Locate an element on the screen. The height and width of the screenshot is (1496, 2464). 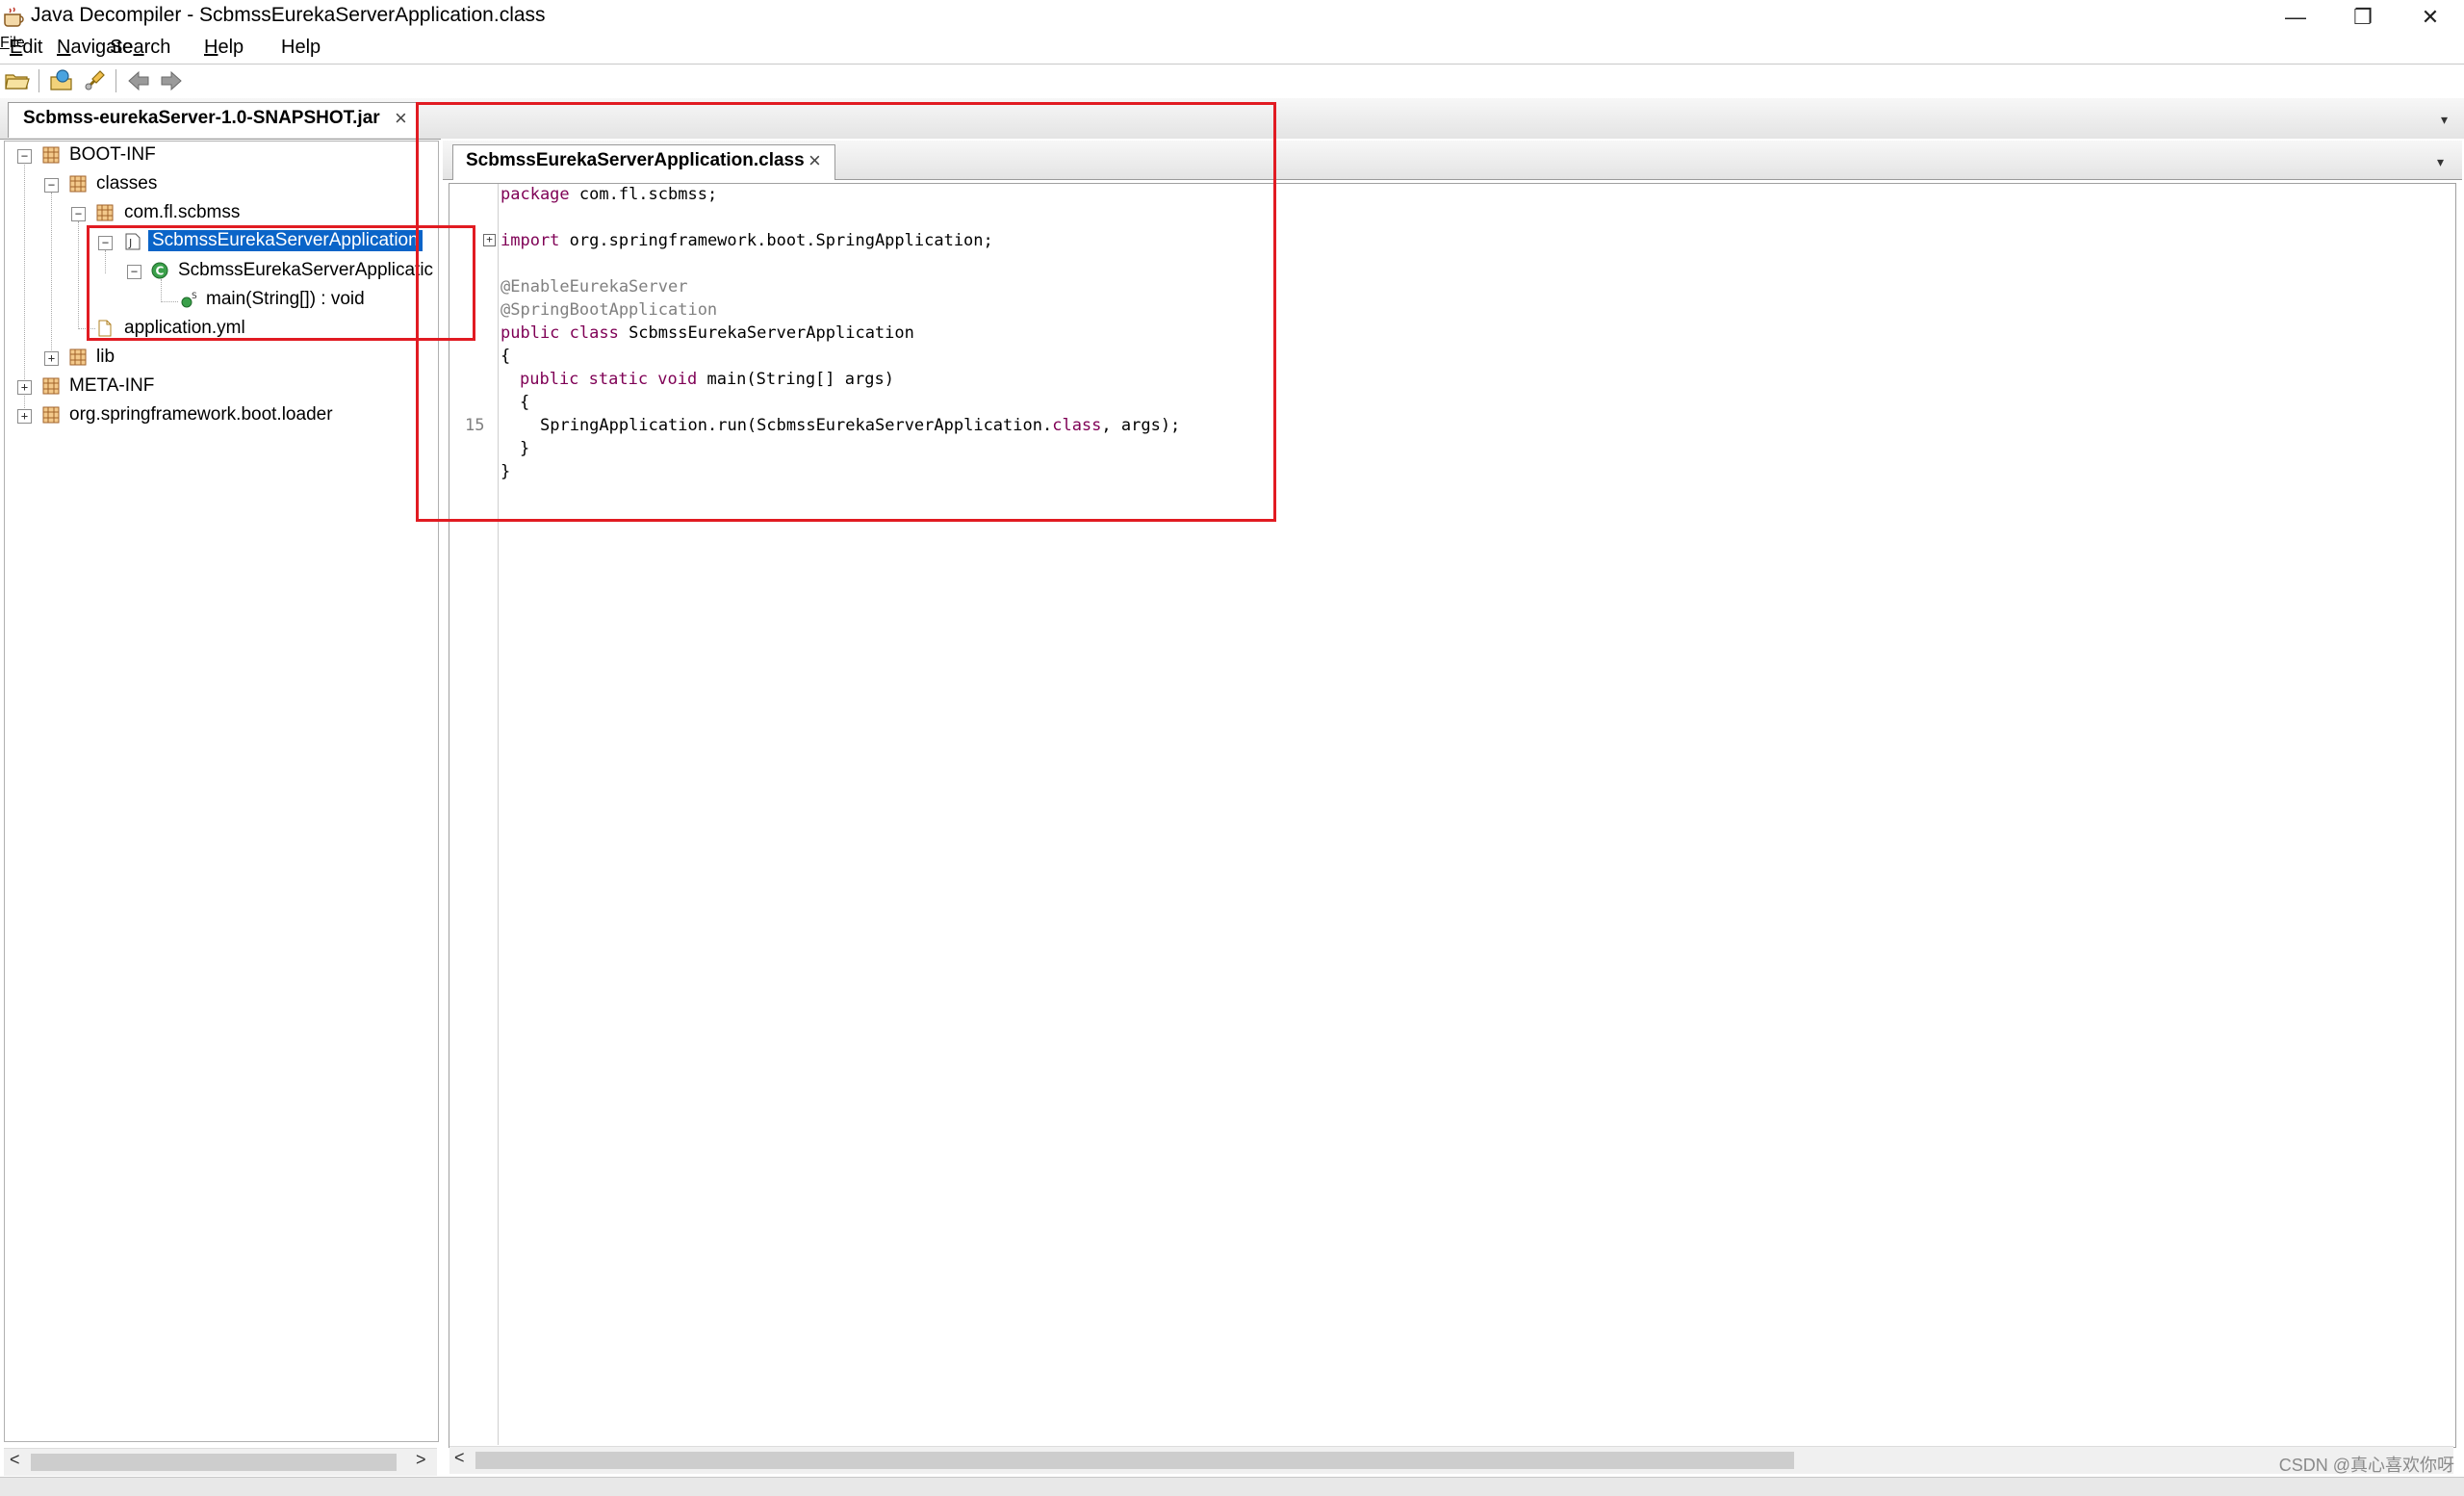
watermark: CSDN @真心喜欢你呀 is located at coordinates (2366, 1465).